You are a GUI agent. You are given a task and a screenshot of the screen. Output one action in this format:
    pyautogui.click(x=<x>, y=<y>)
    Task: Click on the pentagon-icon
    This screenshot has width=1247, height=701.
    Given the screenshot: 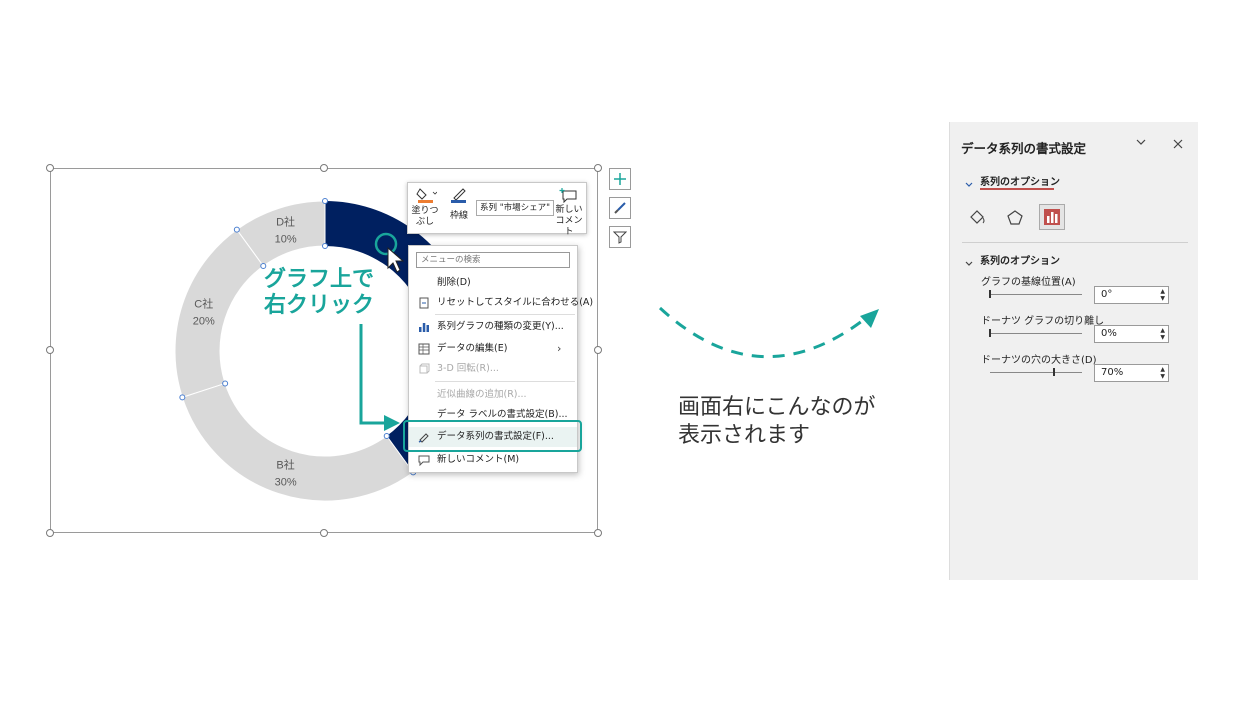 What is the action you would take?
    pyautogui.click(x=1015, y=217)
    